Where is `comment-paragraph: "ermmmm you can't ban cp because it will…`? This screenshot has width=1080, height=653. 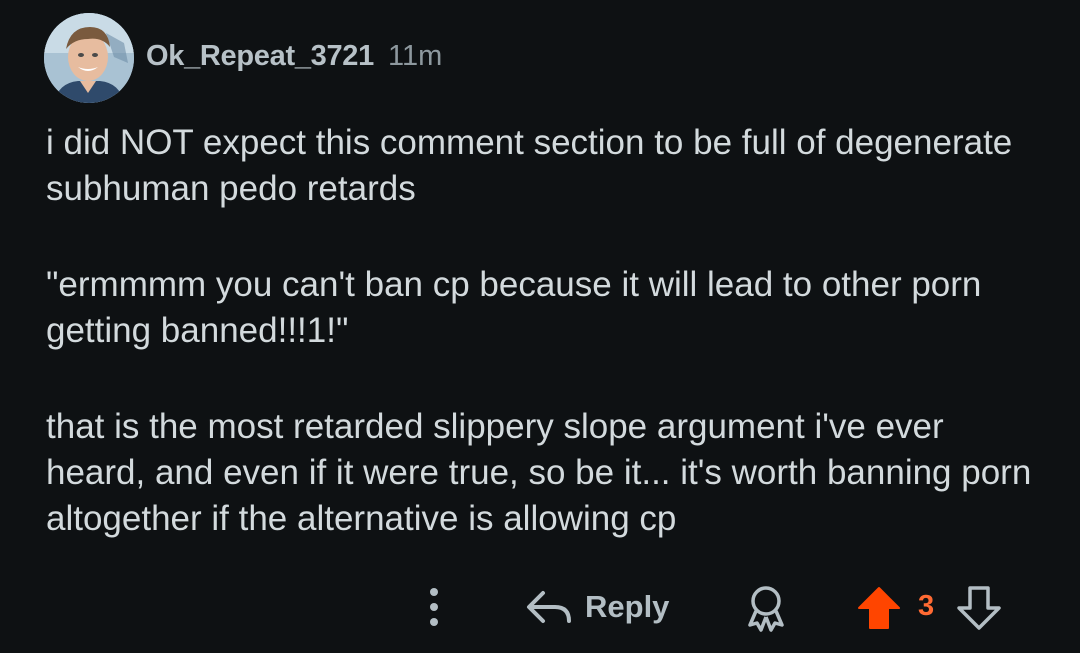 comment-paragraph: "ermmmm you can't ban cp because it will… is located at coordinates (514, 307).